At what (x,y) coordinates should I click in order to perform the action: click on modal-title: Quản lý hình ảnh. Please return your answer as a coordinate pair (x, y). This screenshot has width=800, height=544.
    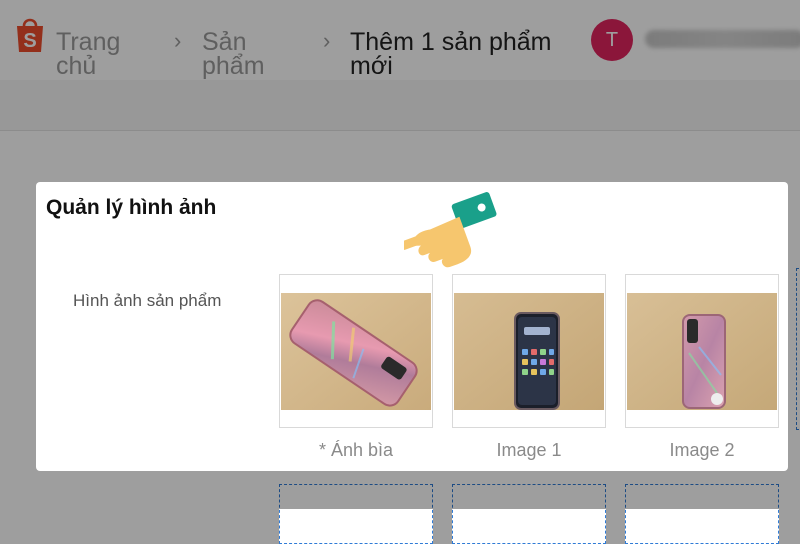
    Looking at the image, I should click on (131, 207).